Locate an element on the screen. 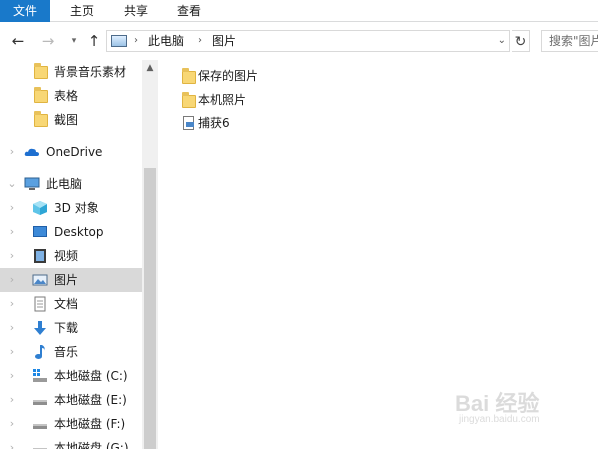 This screenshot has height=449, width=598. tab-share: 共享 is located at coordinates (136, 11).